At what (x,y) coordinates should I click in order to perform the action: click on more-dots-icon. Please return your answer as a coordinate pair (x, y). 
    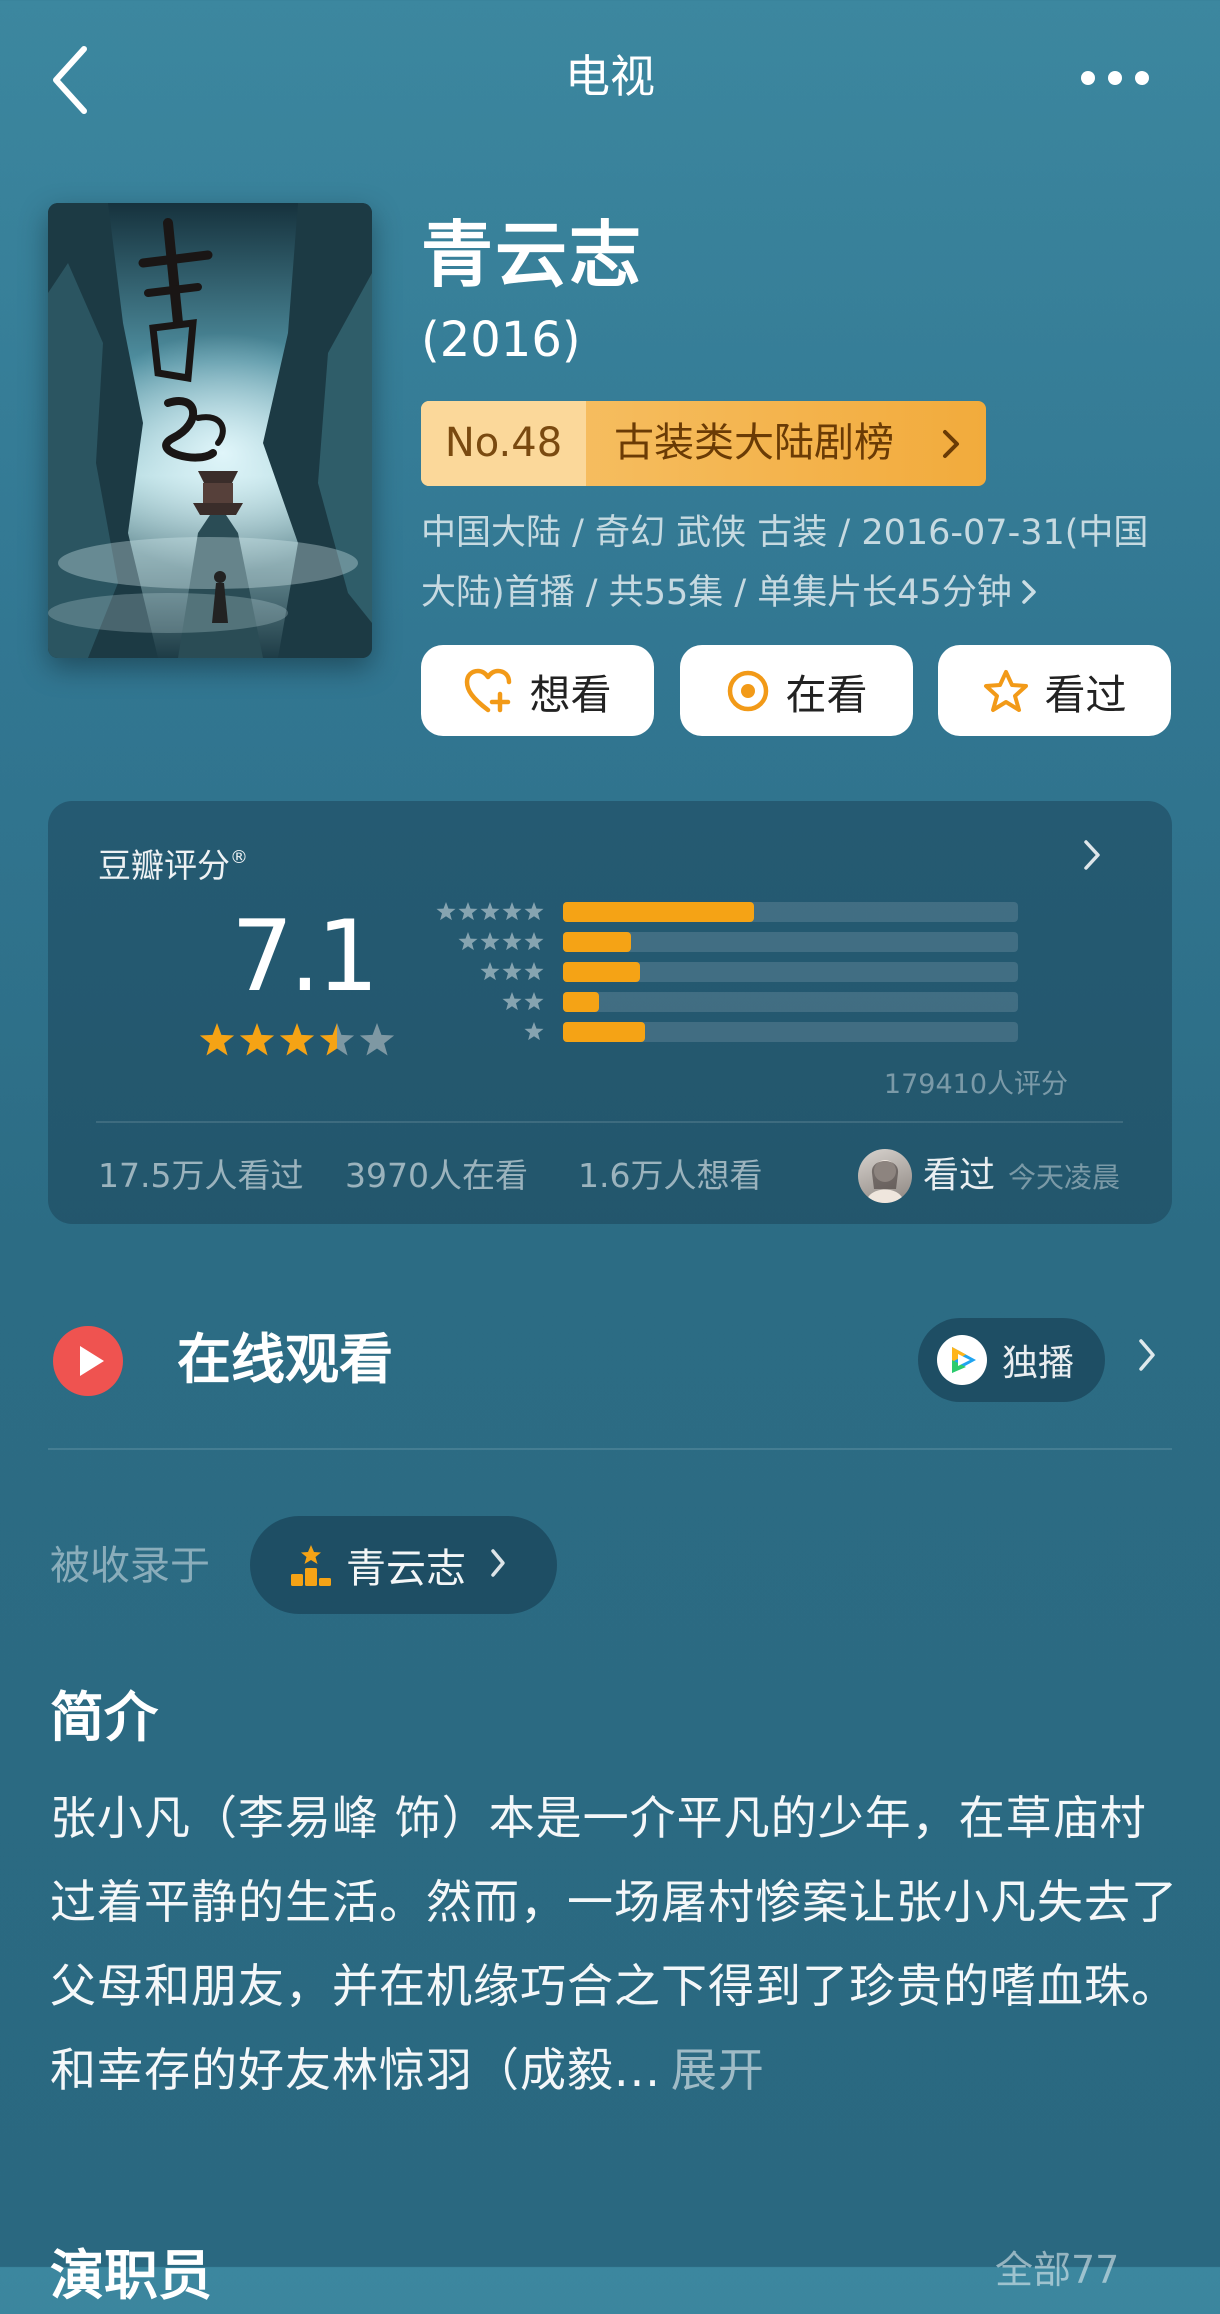
    Looking at the image, I should click on (1115, 78).